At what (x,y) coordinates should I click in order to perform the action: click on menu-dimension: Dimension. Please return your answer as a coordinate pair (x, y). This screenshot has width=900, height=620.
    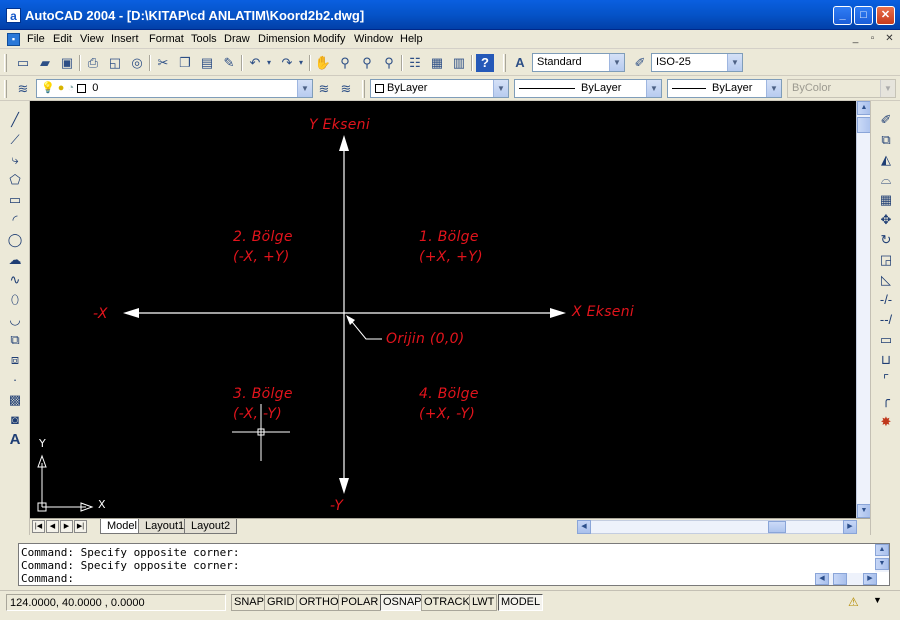
    Looking at the image, I should click on (284, 39).